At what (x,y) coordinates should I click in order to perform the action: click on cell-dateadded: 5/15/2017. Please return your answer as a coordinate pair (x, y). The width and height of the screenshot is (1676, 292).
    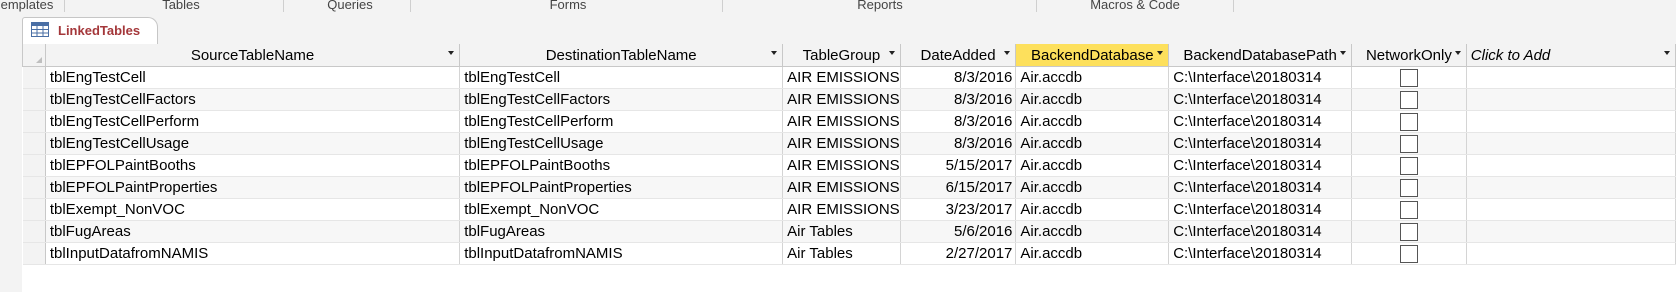
    Looking at the image, I should click on (958, 165).